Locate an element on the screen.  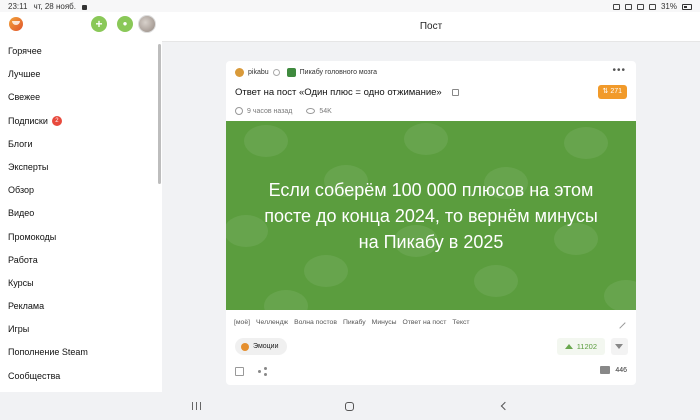
post-stats: 9 часов назад 54K is located at coordinates (283, 111).